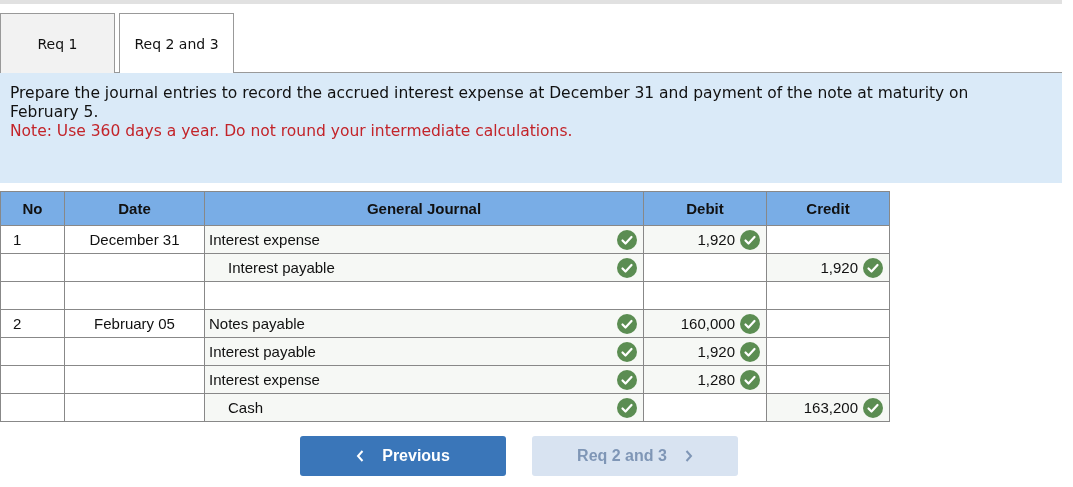 This screenshot has height=487, width=1073. Describe the element at coordinates (32, 208) in the screenshot. I see `column-header: No` at that location.